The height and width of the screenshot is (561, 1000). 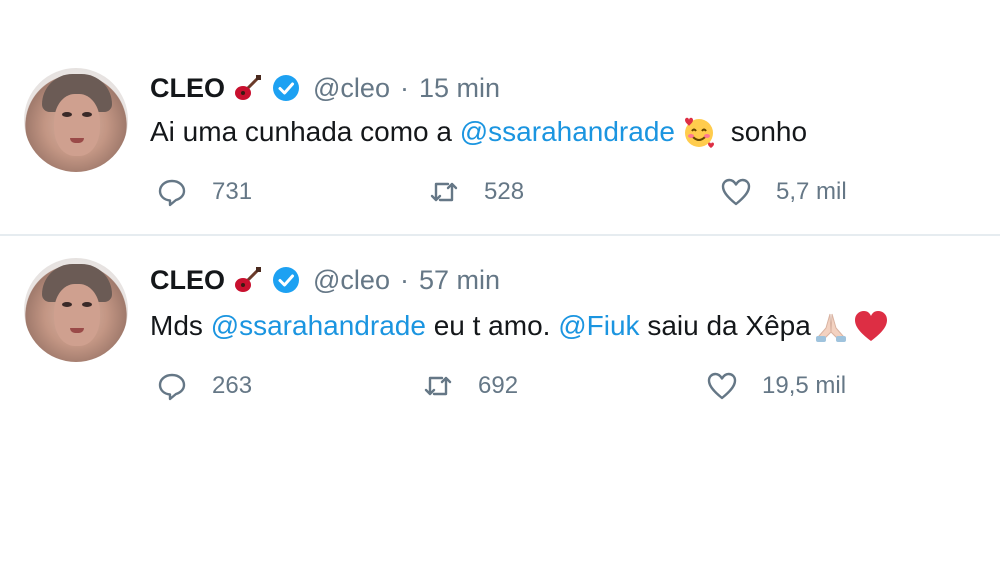 What do you see at coordinates (699, 132) in the screenshot?
I see `smiling-face-with-hearts-emoji` at bounding box center [699, 132].